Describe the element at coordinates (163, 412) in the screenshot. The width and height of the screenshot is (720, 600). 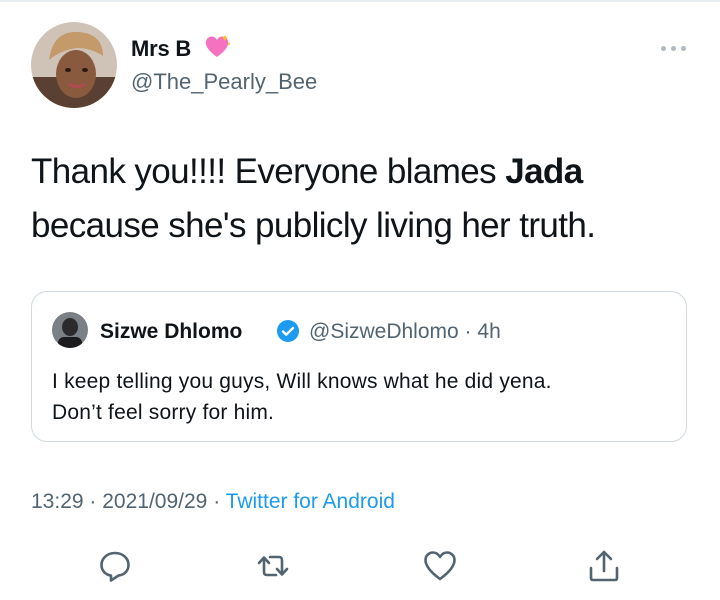
I see `quoted-text-line: Don’t feel sorry for him.` at that location.